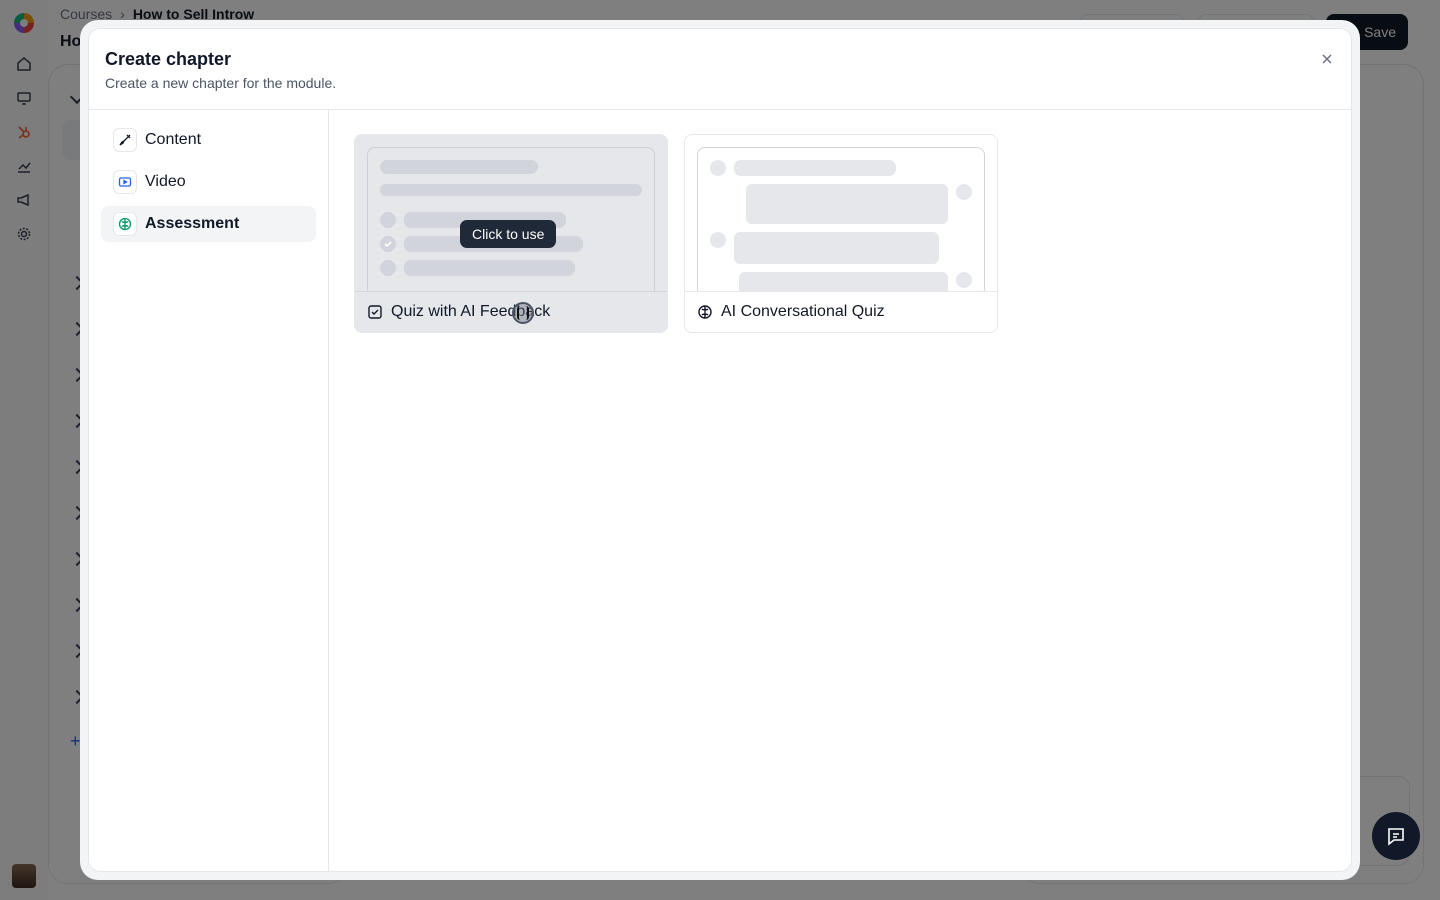 This screenshot has width=1440, height=900. Describe the element at coordinates (165, 181) in the screenshot. I see `category-label: Video` at that location.